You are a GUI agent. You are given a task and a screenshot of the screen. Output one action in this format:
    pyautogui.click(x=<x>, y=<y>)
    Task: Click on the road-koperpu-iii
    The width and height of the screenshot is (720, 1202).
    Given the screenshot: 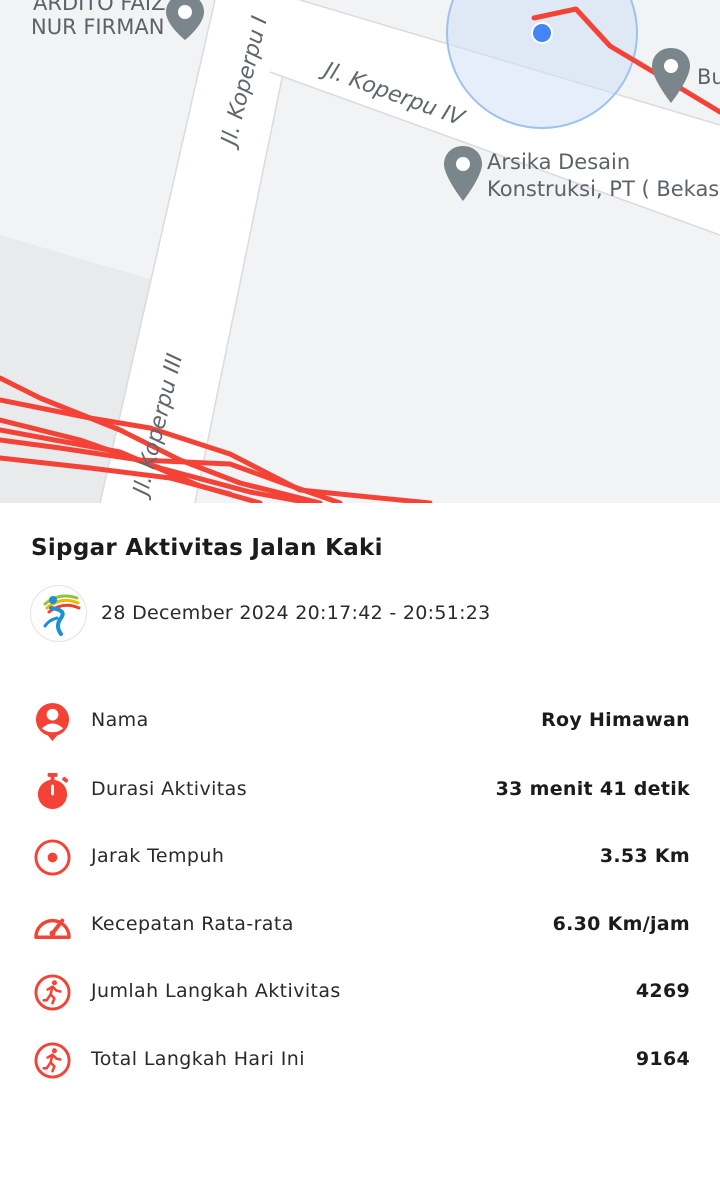 What is the action you would take?
    pyautogui.click(x=199, y=251)
    